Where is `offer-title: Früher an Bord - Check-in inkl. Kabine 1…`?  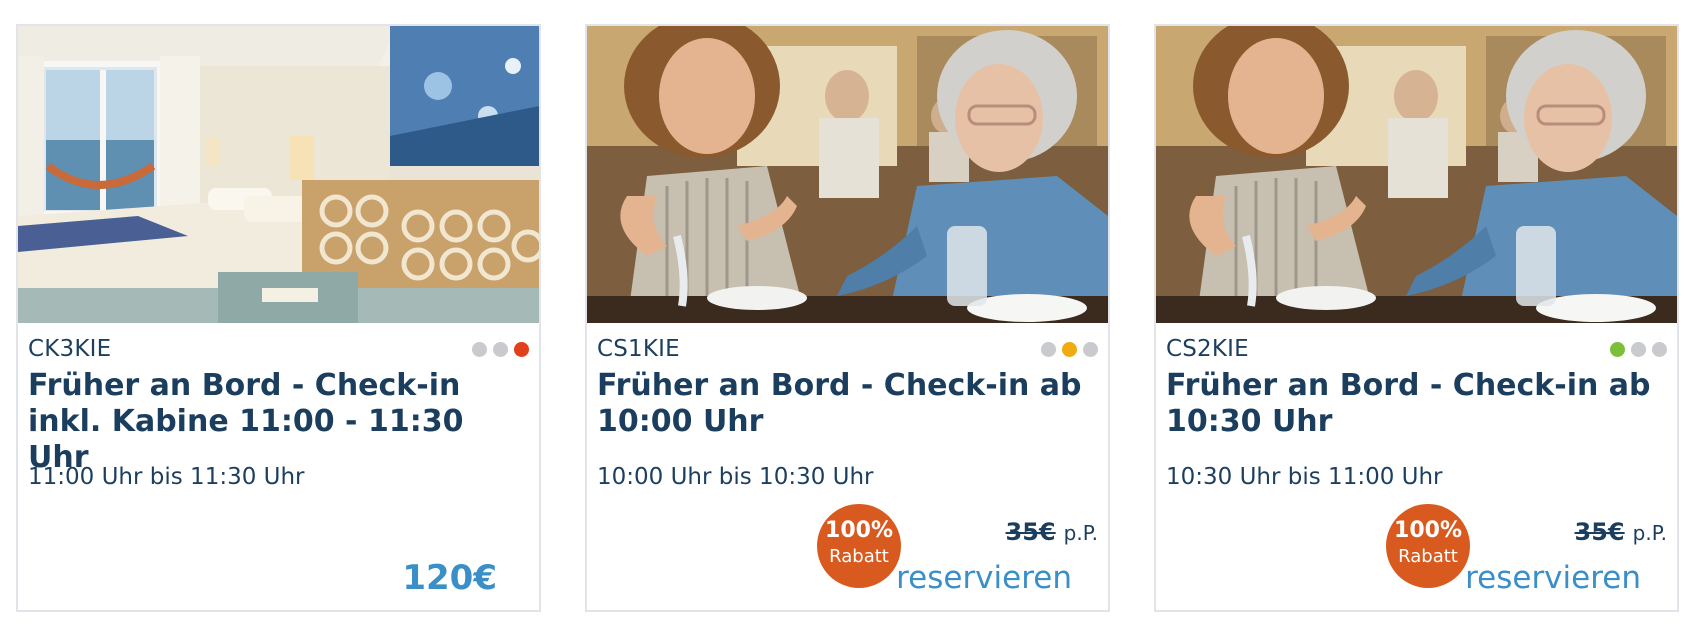 offer-title: Früher an Bord - Check-in inkl. Kabine 1… is located at coordinates (246, 421).